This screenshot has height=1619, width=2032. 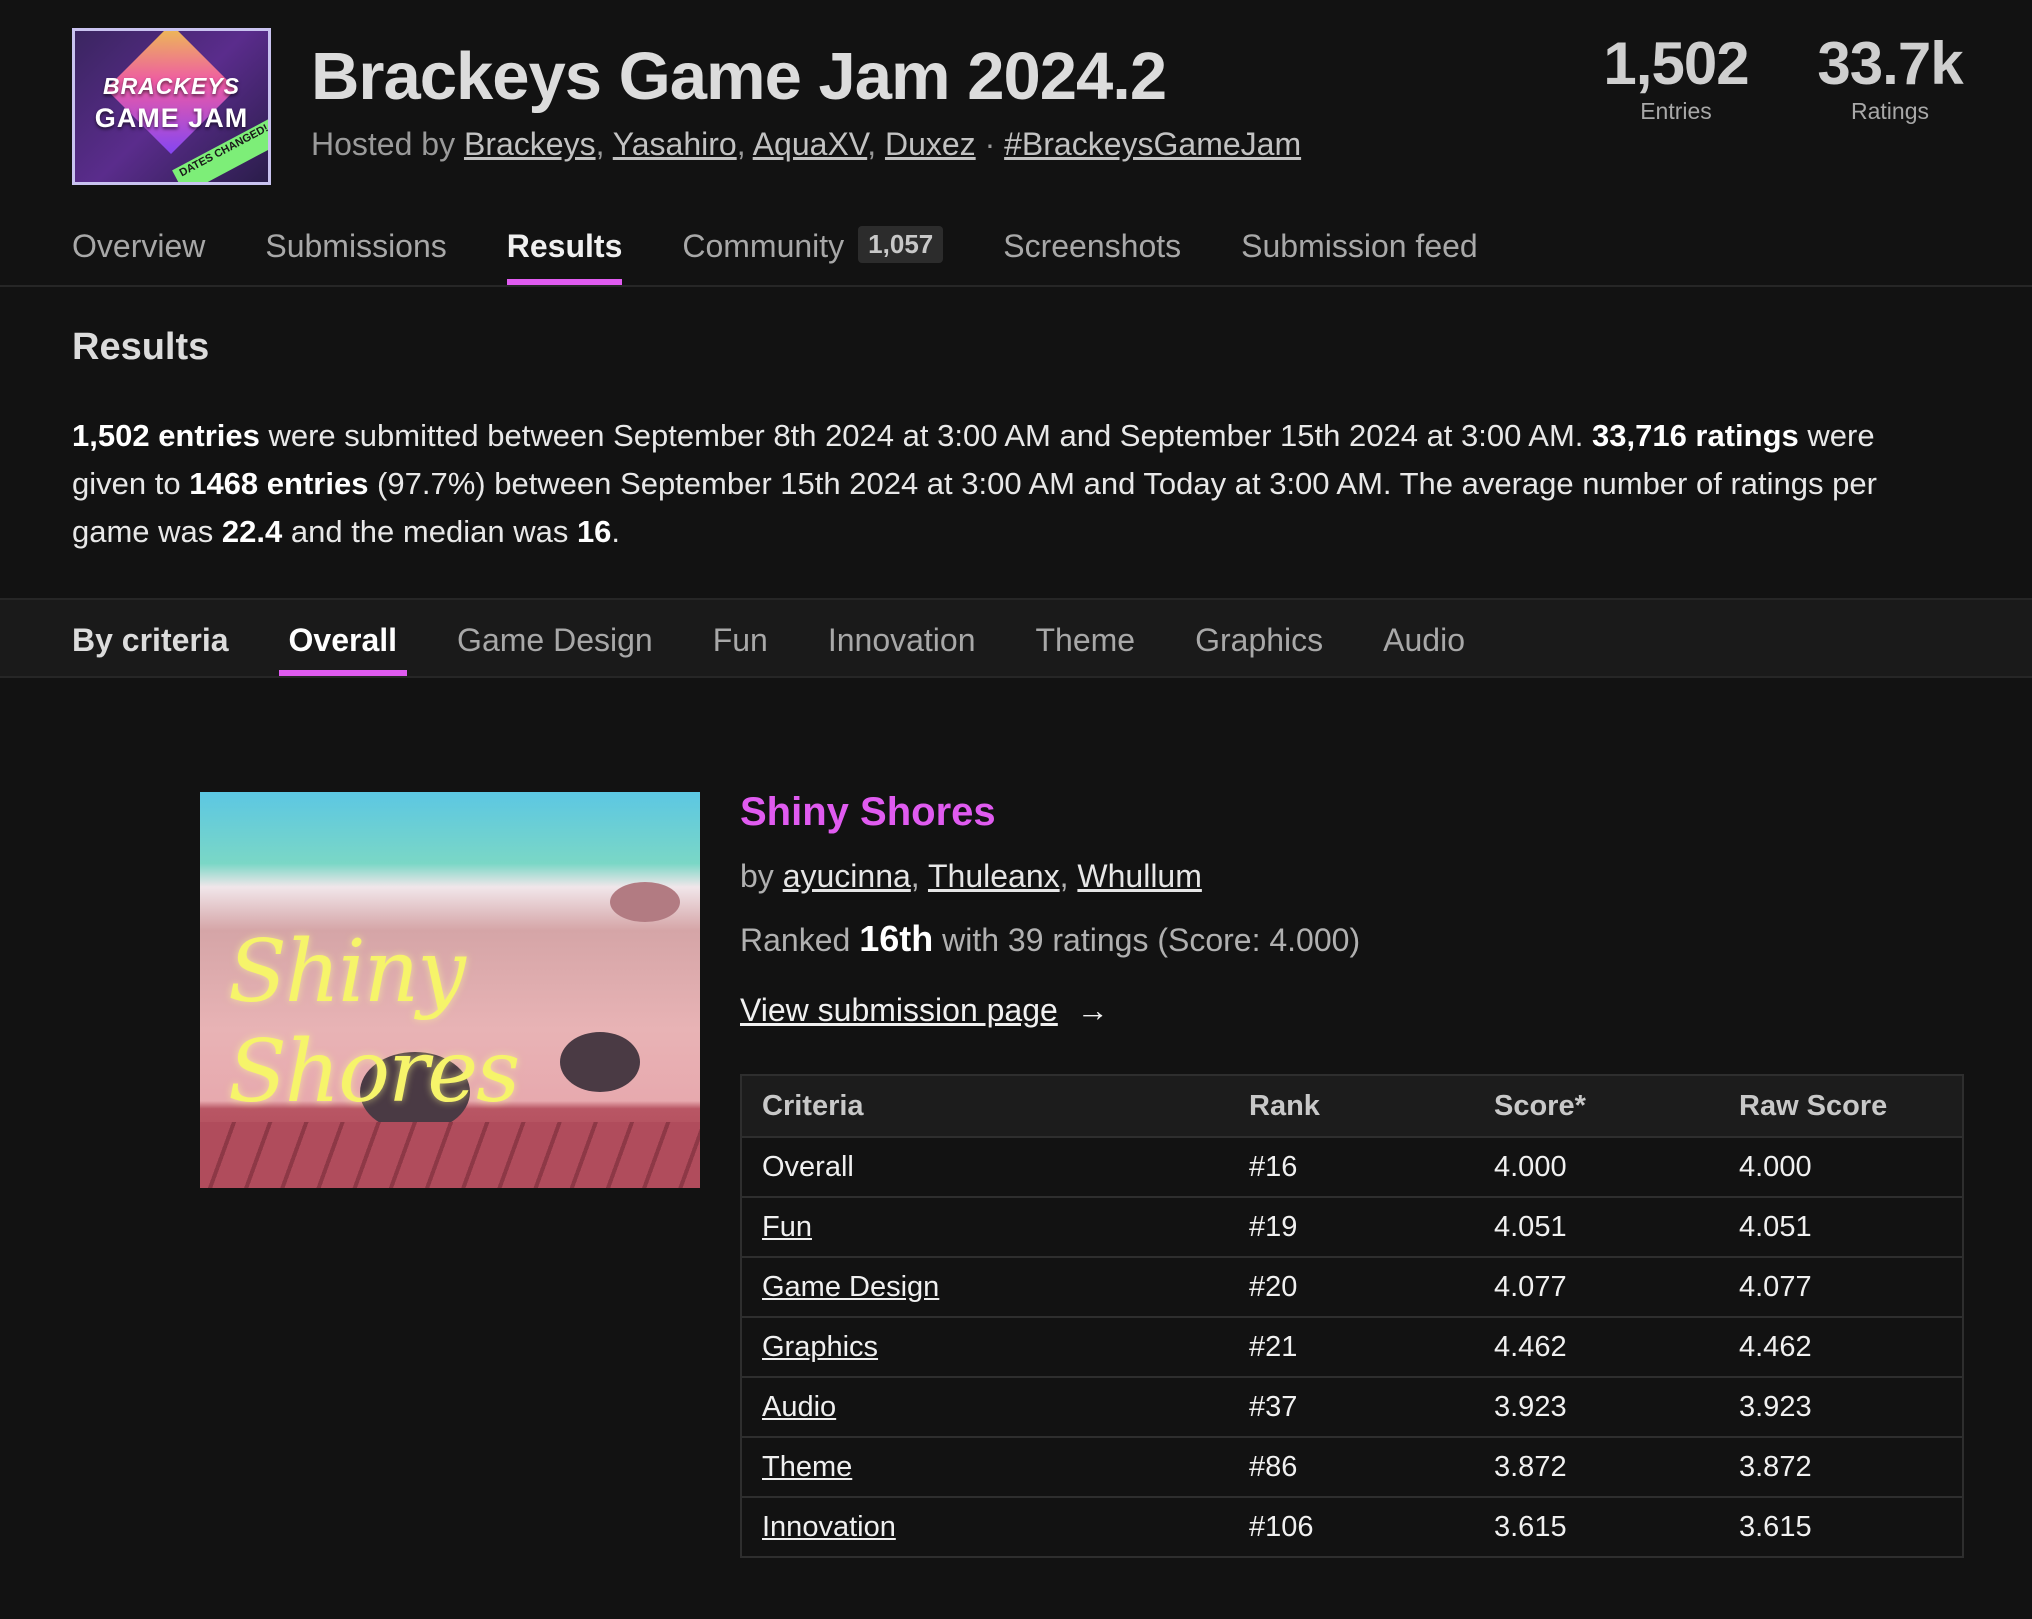 I want to click on criteria-link-graphics: Graphics, so click(x=820, y=1347).